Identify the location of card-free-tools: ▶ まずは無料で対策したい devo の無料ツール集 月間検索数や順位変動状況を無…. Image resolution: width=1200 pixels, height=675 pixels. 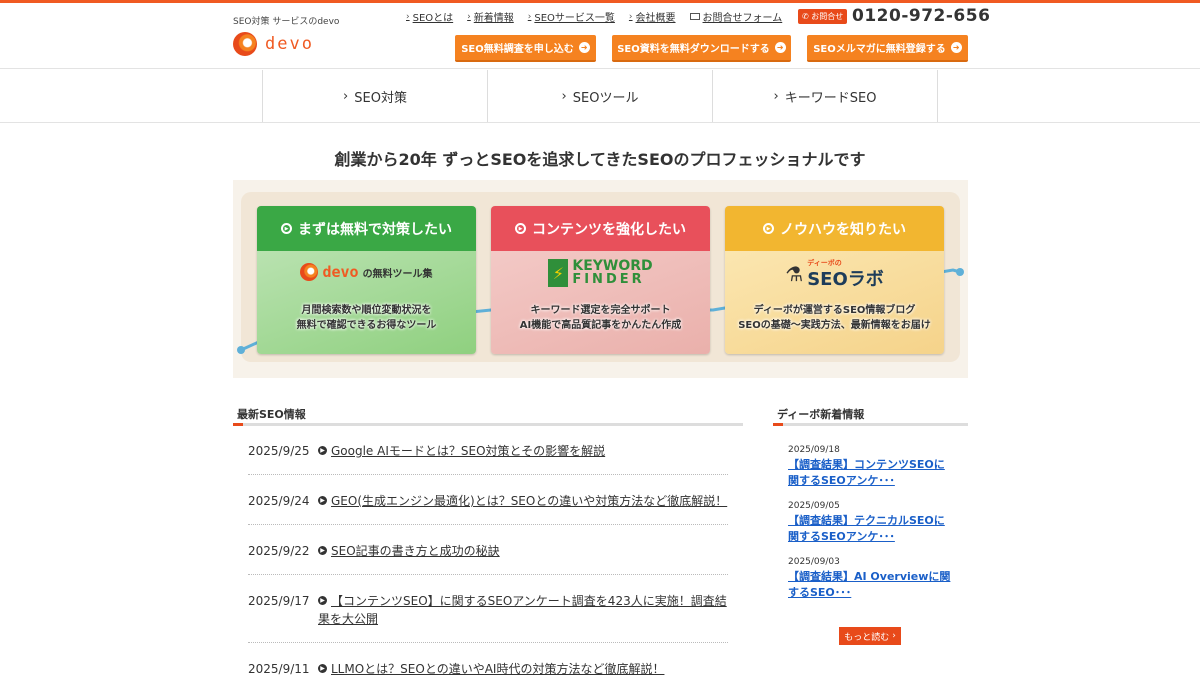
(366, 280).